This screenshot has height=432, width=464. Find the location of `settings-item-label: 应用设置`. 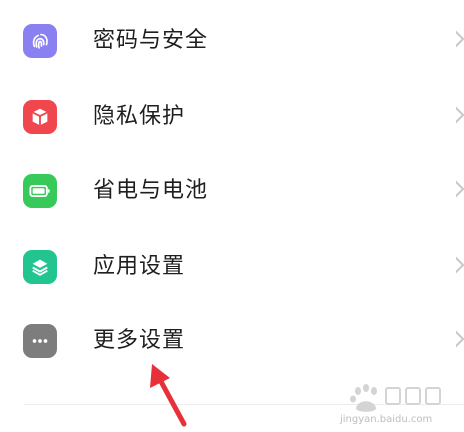

settings-item-label: 应用设置 is located at coordinates (139, 266).